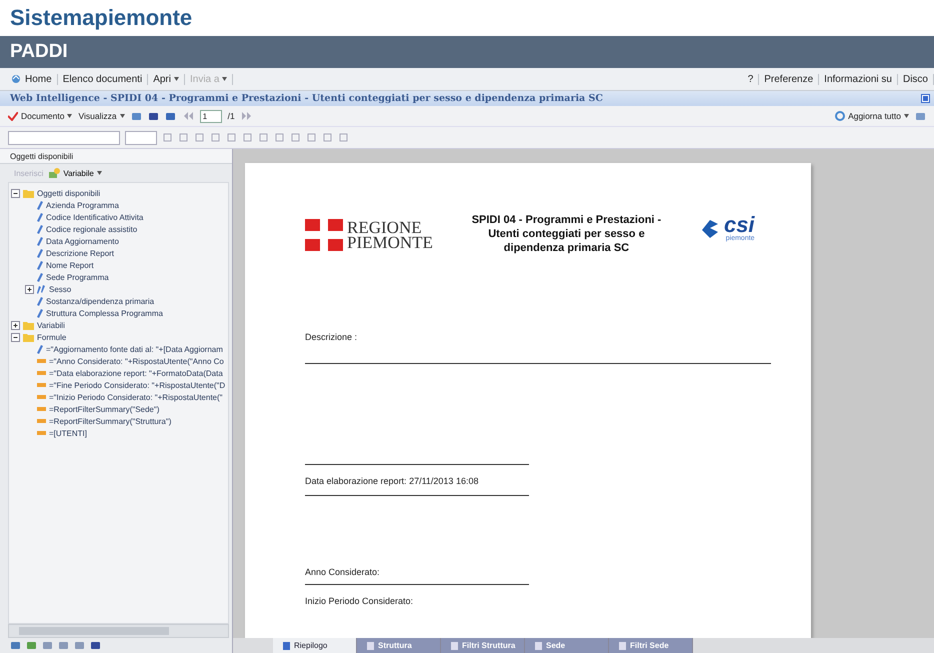  What do you see at coordinates (100, 301) in the screenshot?
I see `tree-item: Sostanza/dipendenza primaria` at bounding box center [100, 301].